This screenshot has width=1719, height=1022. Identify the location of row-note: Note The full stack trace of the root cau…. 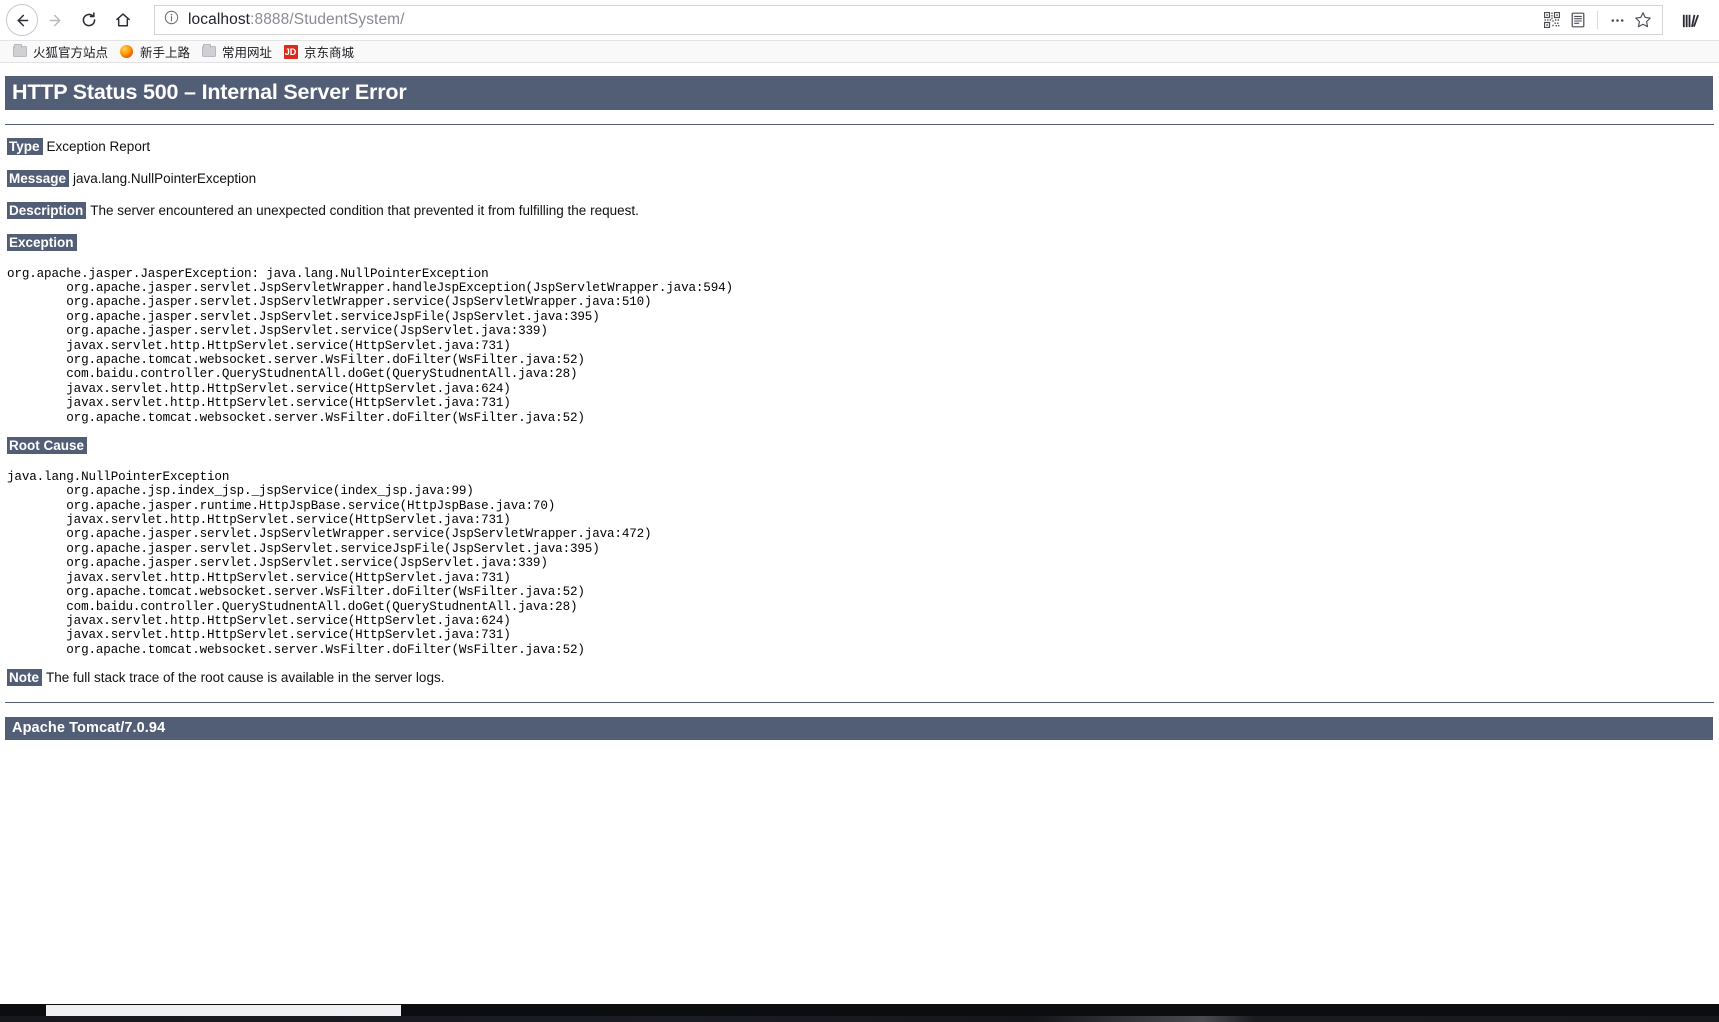
(863, 678).